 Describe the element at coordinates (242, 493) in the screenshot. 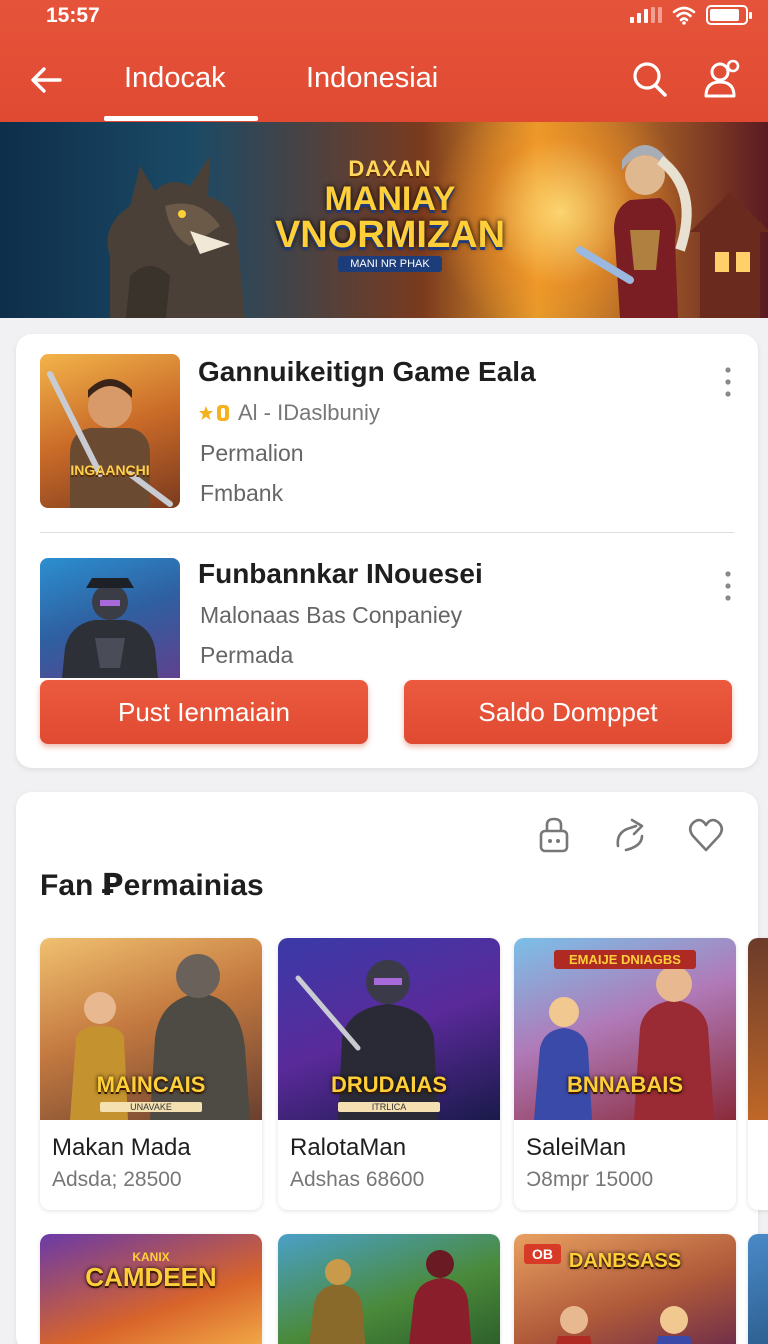

I see `app-subcategory: Fmbank` at that location.